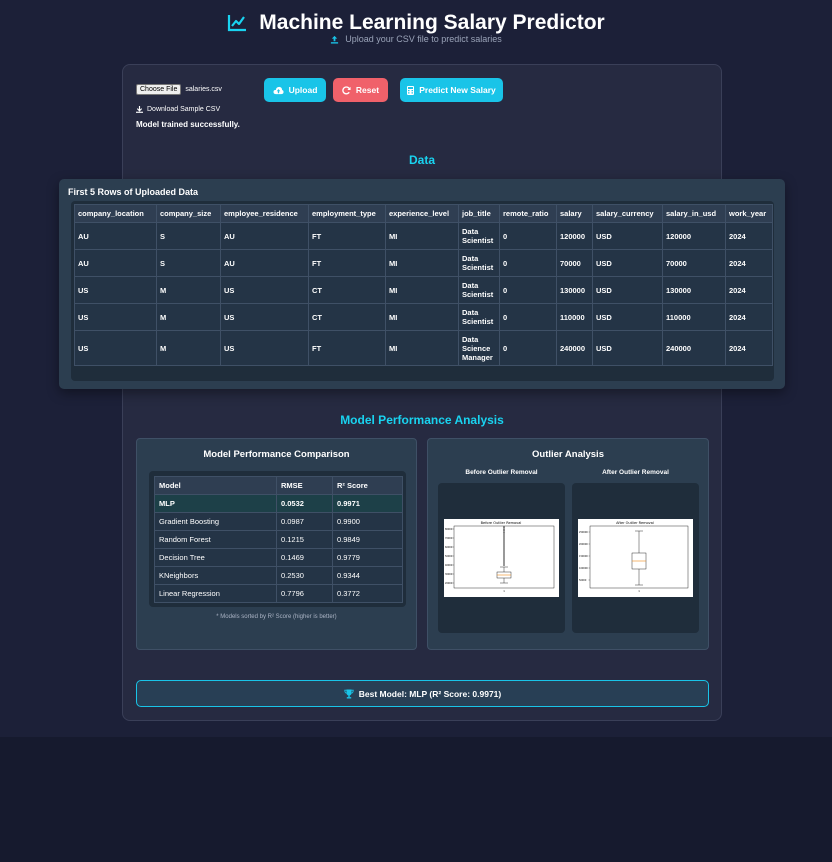 The width and height of the screenshot is (832, 862). Describe the element at coordinates (367, 575) in the screenshot. I see `model-table-cell: 0.9344` at that location.